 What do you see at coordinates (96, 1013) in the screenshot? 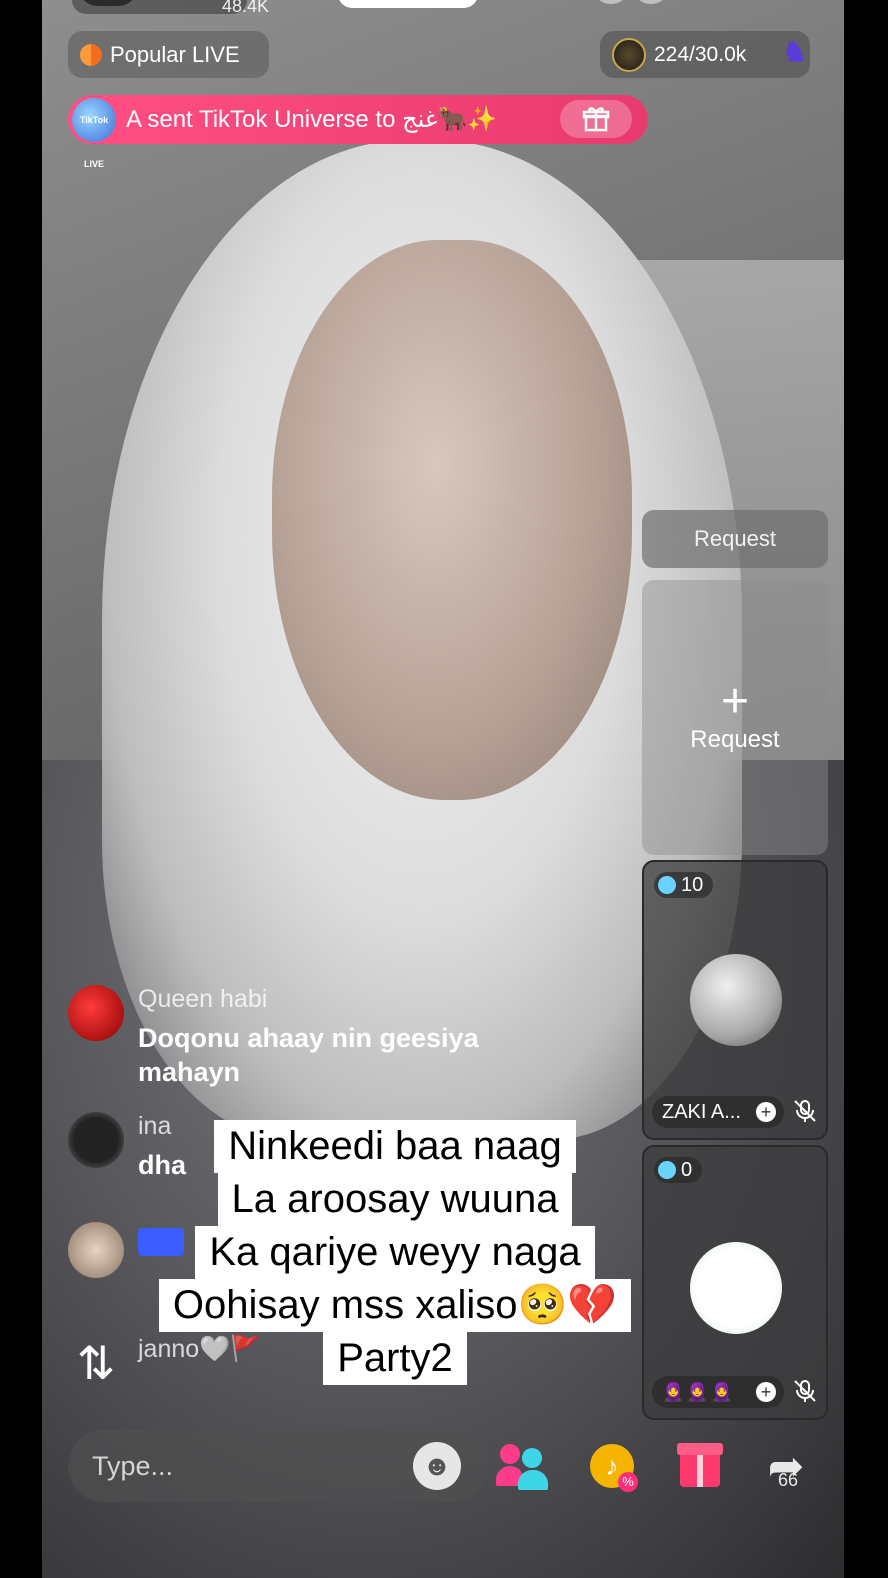
I see `commenter-avatar` at bounding box center [96, 1013].